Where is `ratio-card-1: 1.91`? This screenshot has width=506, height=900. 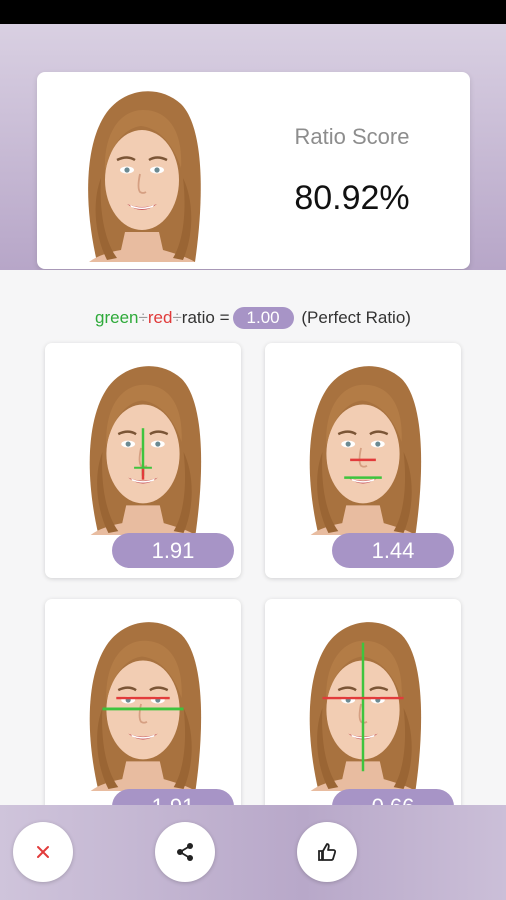
ratio-card-1: 1.91 is located at coordinates (143, 460).